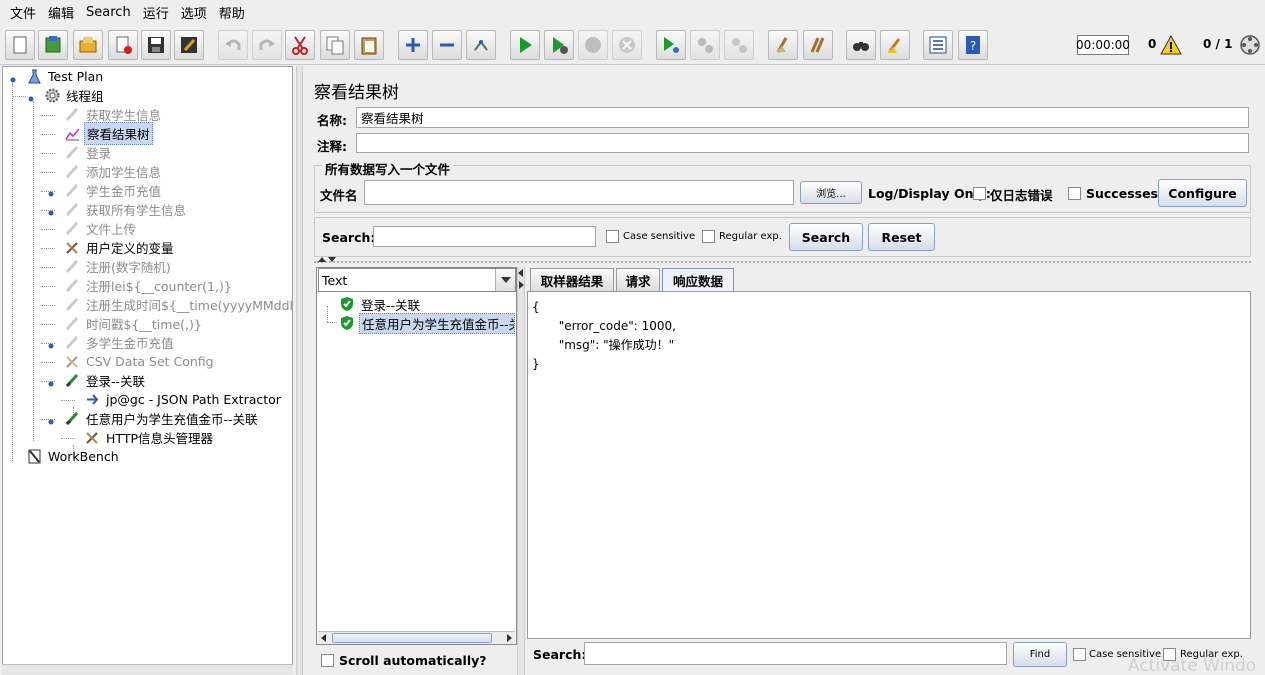 This screenshot has width=1265, height=675. What do you see at coordinates (73, 456) in the screenshot?
I see `tree-item: WorkBench` at bounding box center [73, 456].